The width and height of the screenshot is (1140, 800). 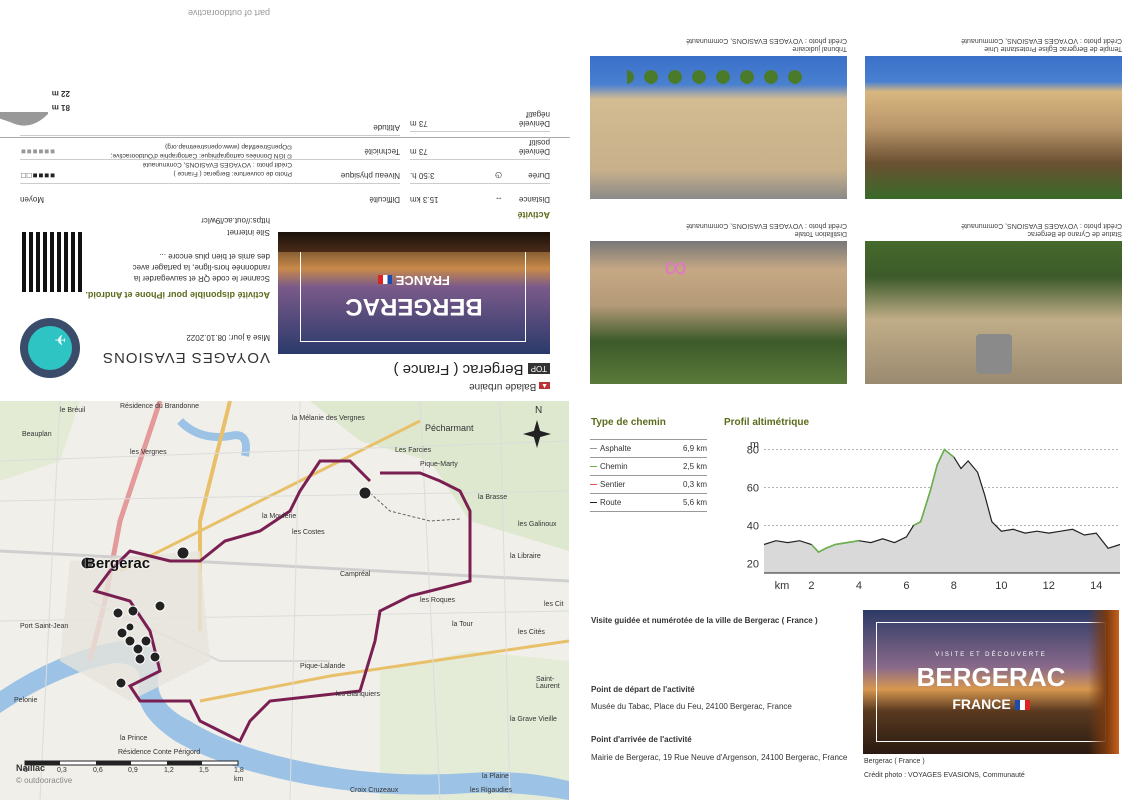 What do you see at coordinates (1049, 586) in the screenshot?
I see `x-tick-label: 12` at bounding box center [1049, 586].